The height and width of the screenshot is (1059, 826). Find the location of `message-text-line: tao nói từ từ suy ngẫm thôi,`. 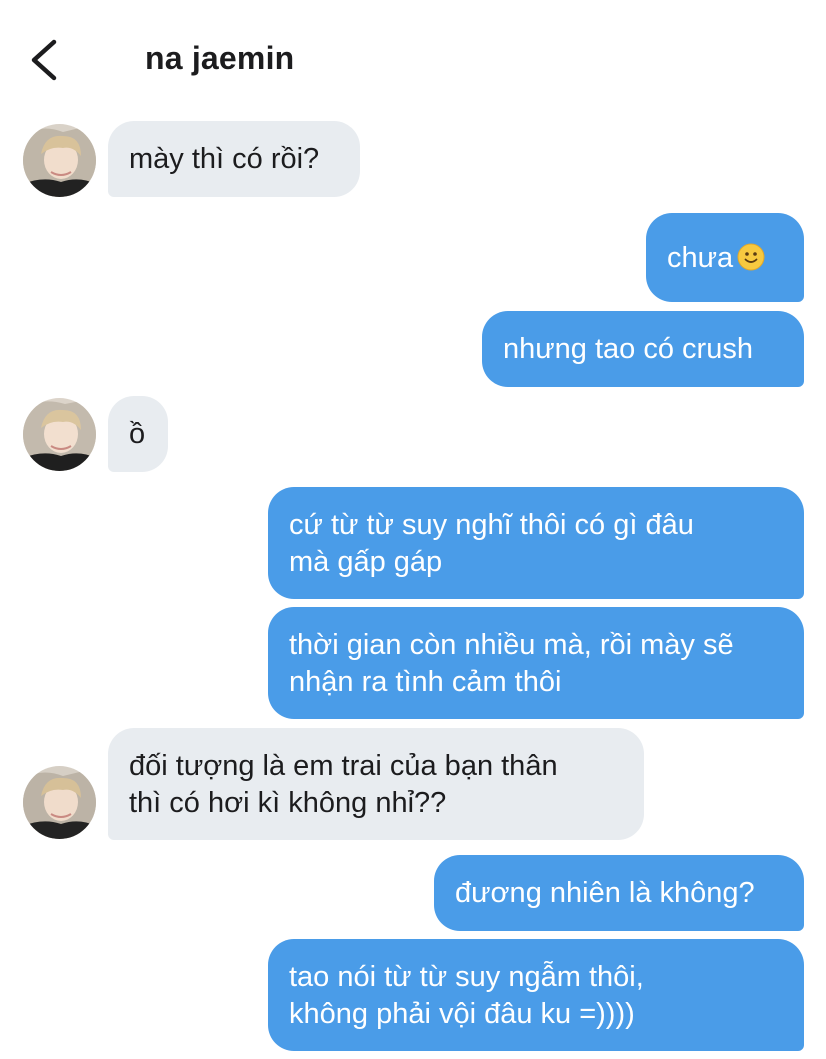

message-text-line: tao nói từ từ suy ngẫm thôi, is located at coordinates (466, 977).